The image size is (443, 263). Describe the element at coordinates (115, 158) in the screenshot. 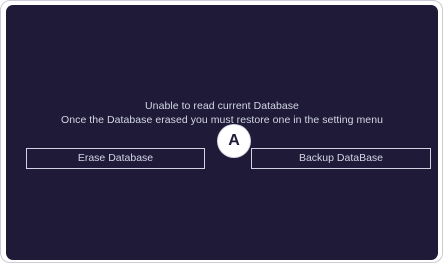

I see `erase-database-button: Erase Database` at that location.